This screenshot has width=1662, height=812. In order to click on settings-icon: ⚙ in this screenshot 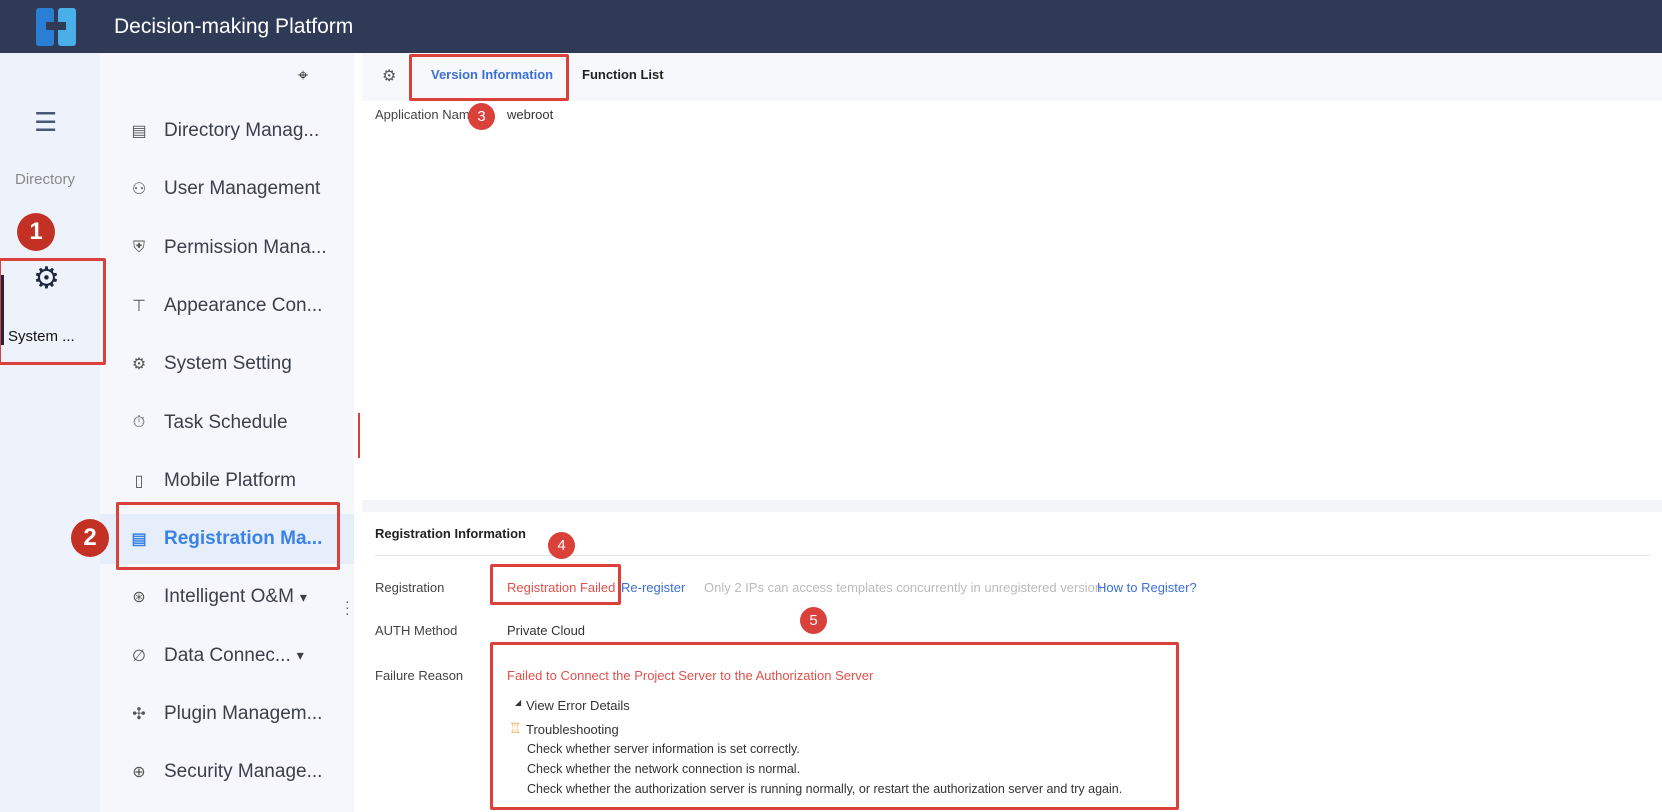, I will do `click(389, 76)`.